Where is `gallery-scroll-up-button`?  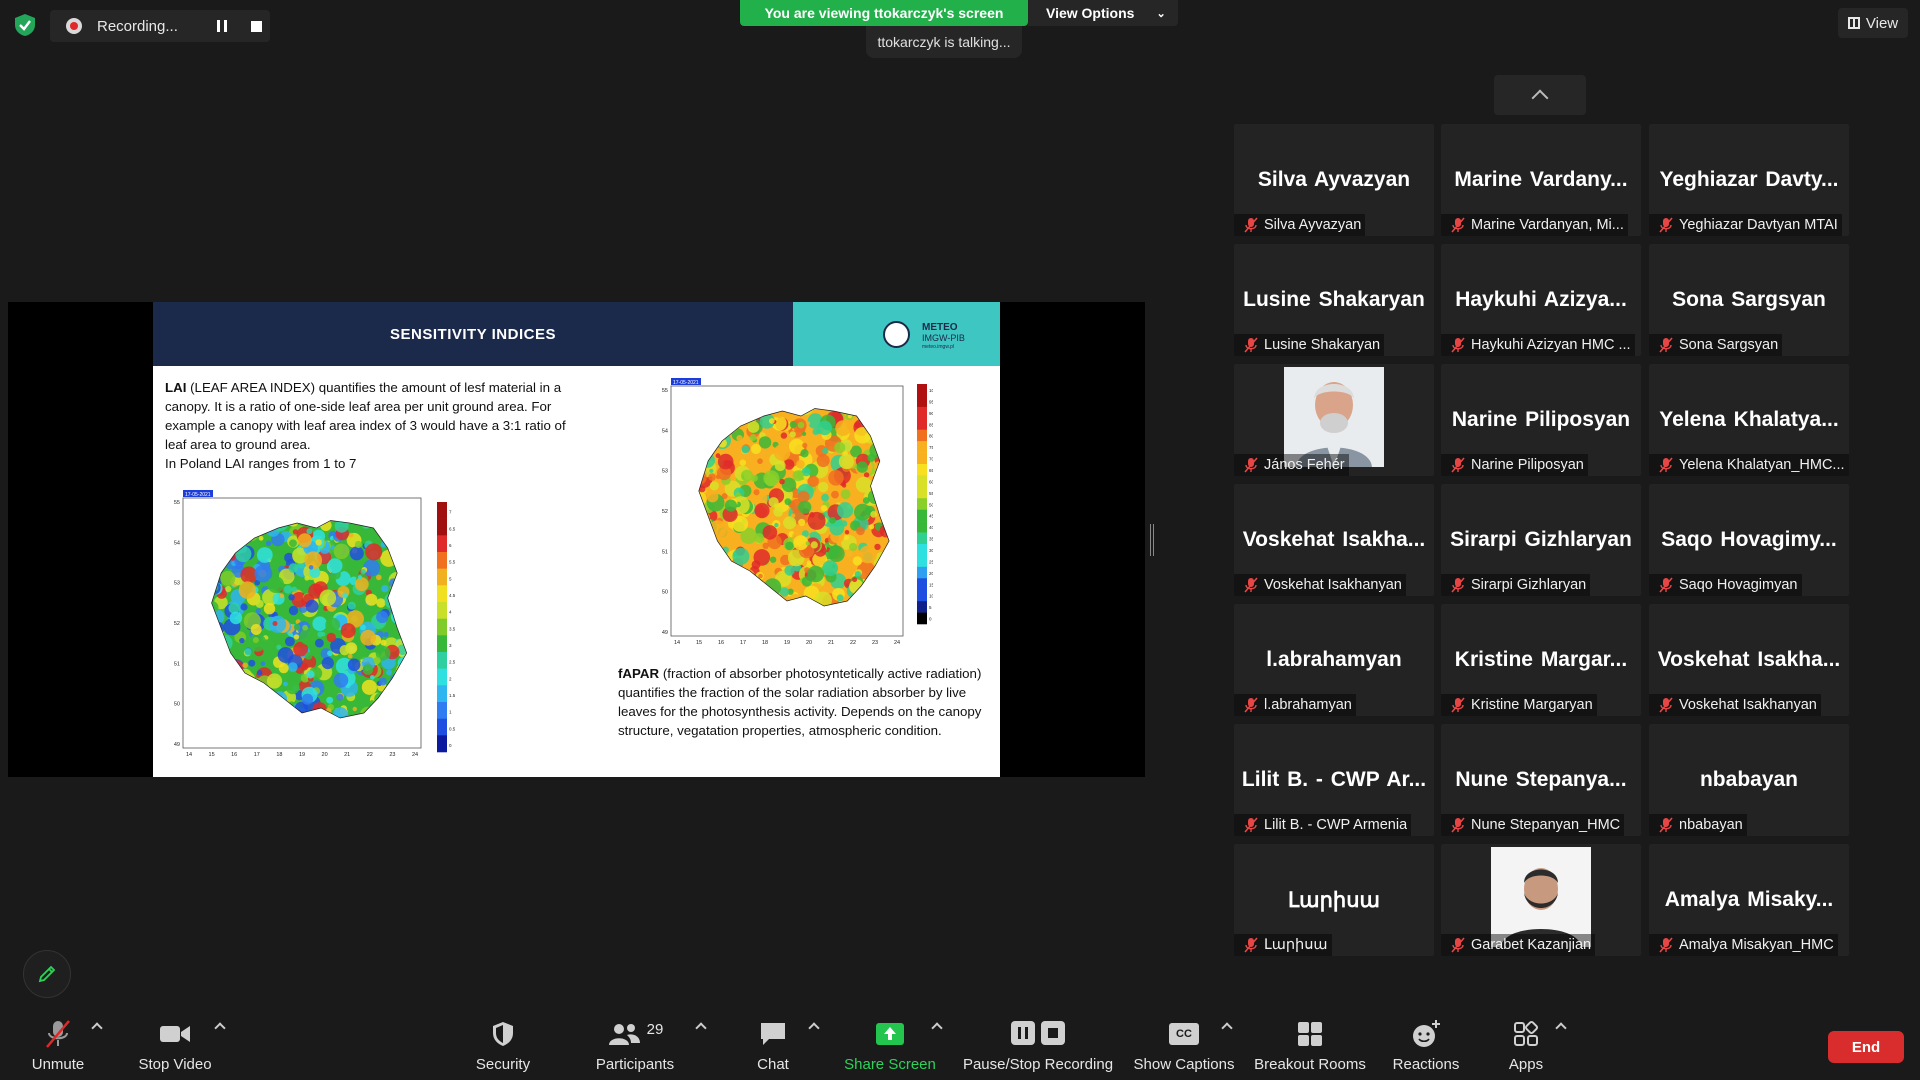
gallery-scroll-up-button is located at coordinates (1540, 95).